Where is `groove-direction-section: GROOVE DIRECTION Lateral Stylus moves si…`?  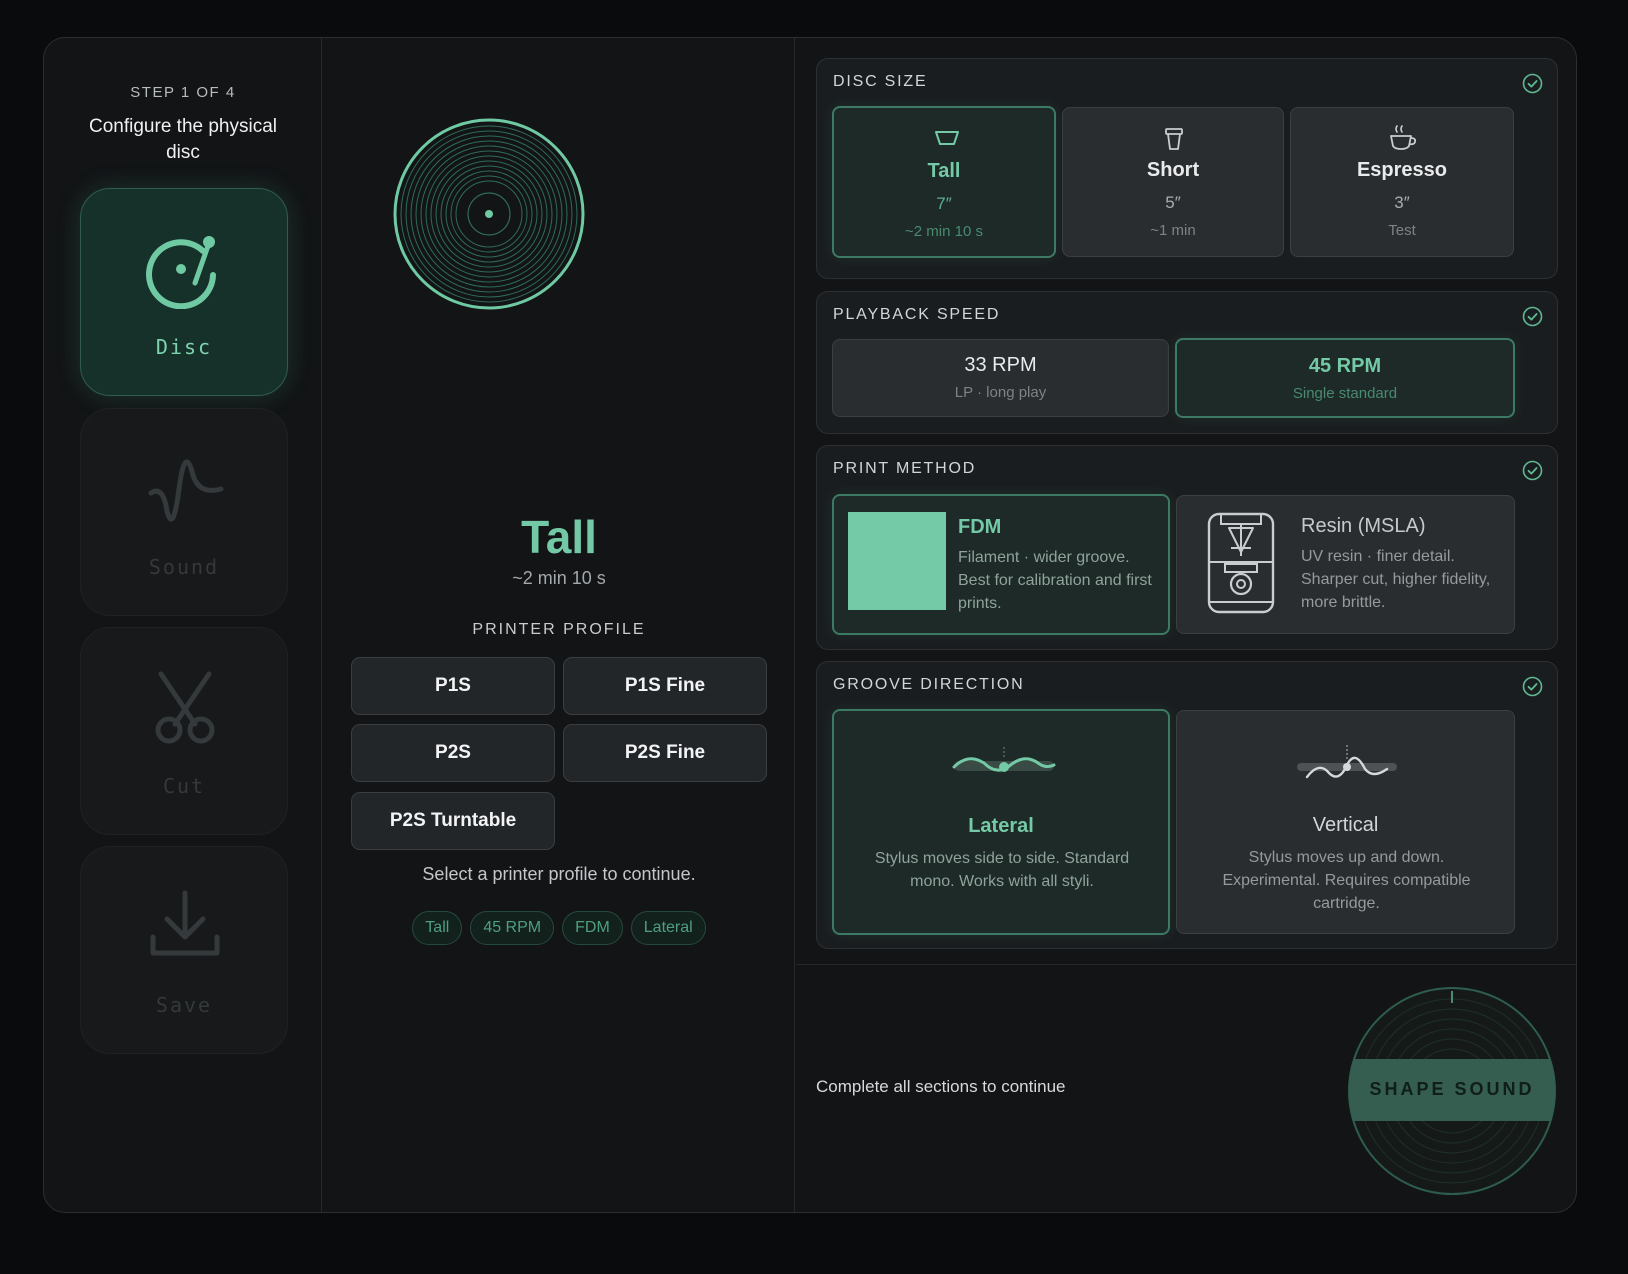
groove-direction-section: GROOVE DIRECTION Lateral Stylus moves si… is located at coordinates (1187, 805).